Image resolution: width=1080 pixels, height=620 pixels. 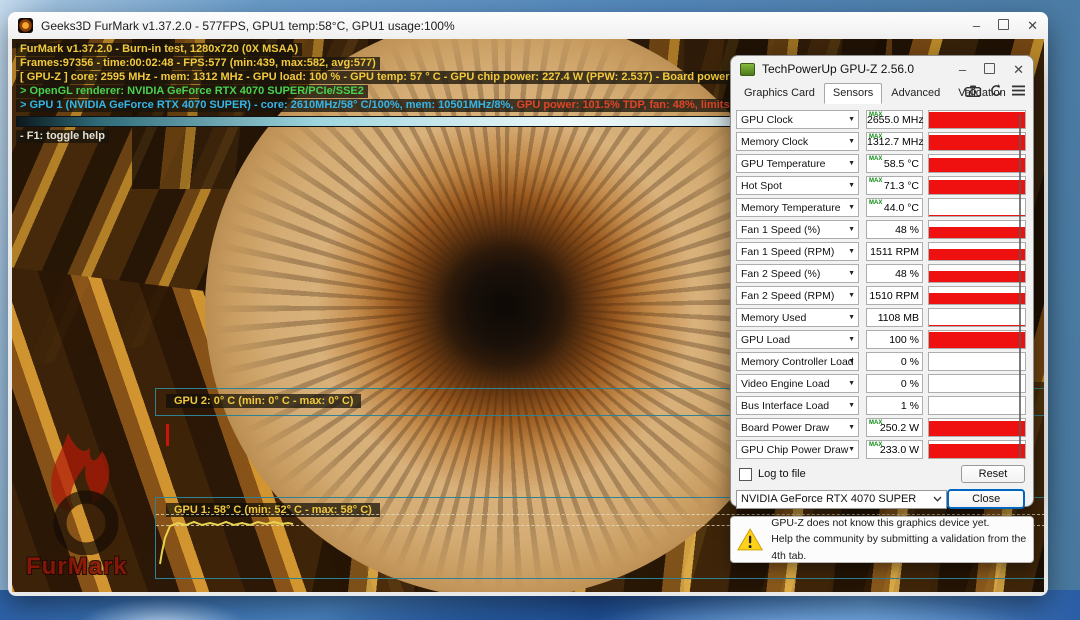 I want to click on sensor-label-dropdown: GPU Load ▼, so click(x=797, y=339).